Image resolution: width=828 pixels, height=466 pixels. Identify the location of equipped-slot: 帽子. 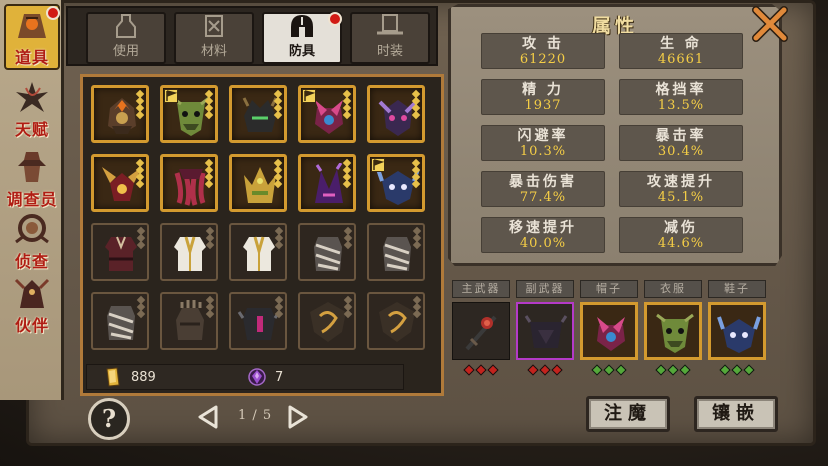
(609, 328).